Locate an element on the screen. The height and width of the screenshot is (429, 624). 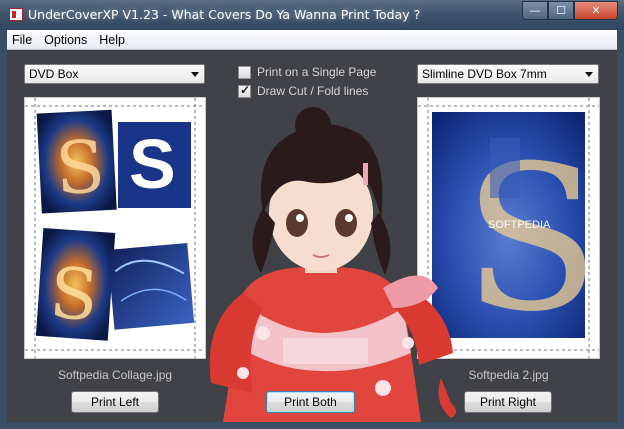
menu-file: File is located at coordinates (22, 40).